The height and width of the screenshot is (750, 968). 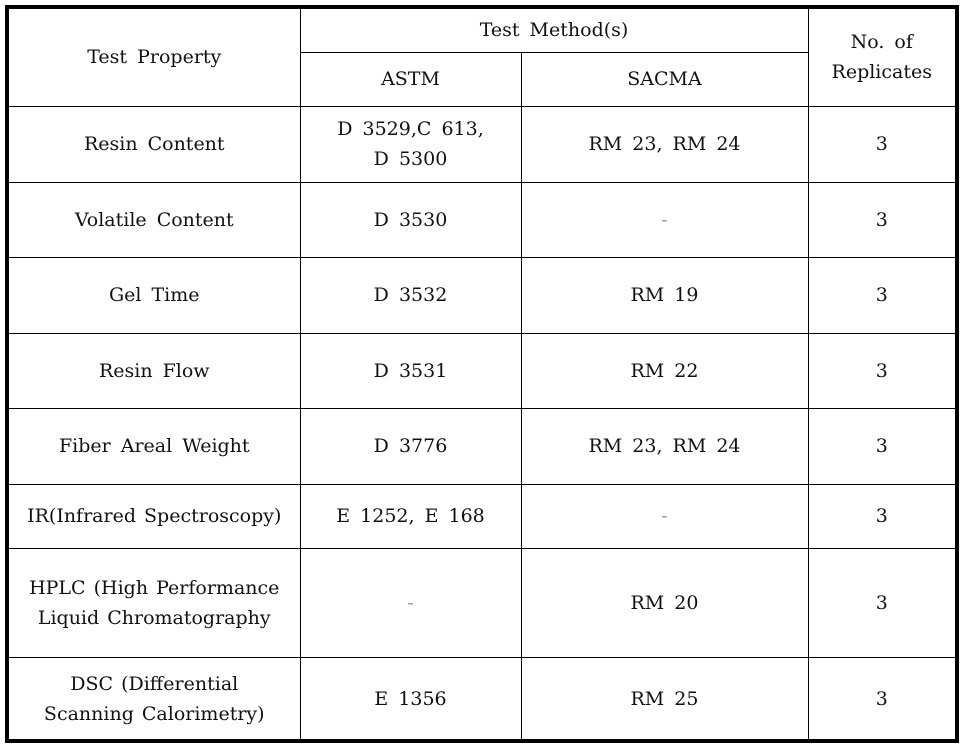 What do you see at coordinates (410, 144) in the screenshot?
I see `cell-astm: D 3529,C 613, D 5300` at bounding box center [410, 144].